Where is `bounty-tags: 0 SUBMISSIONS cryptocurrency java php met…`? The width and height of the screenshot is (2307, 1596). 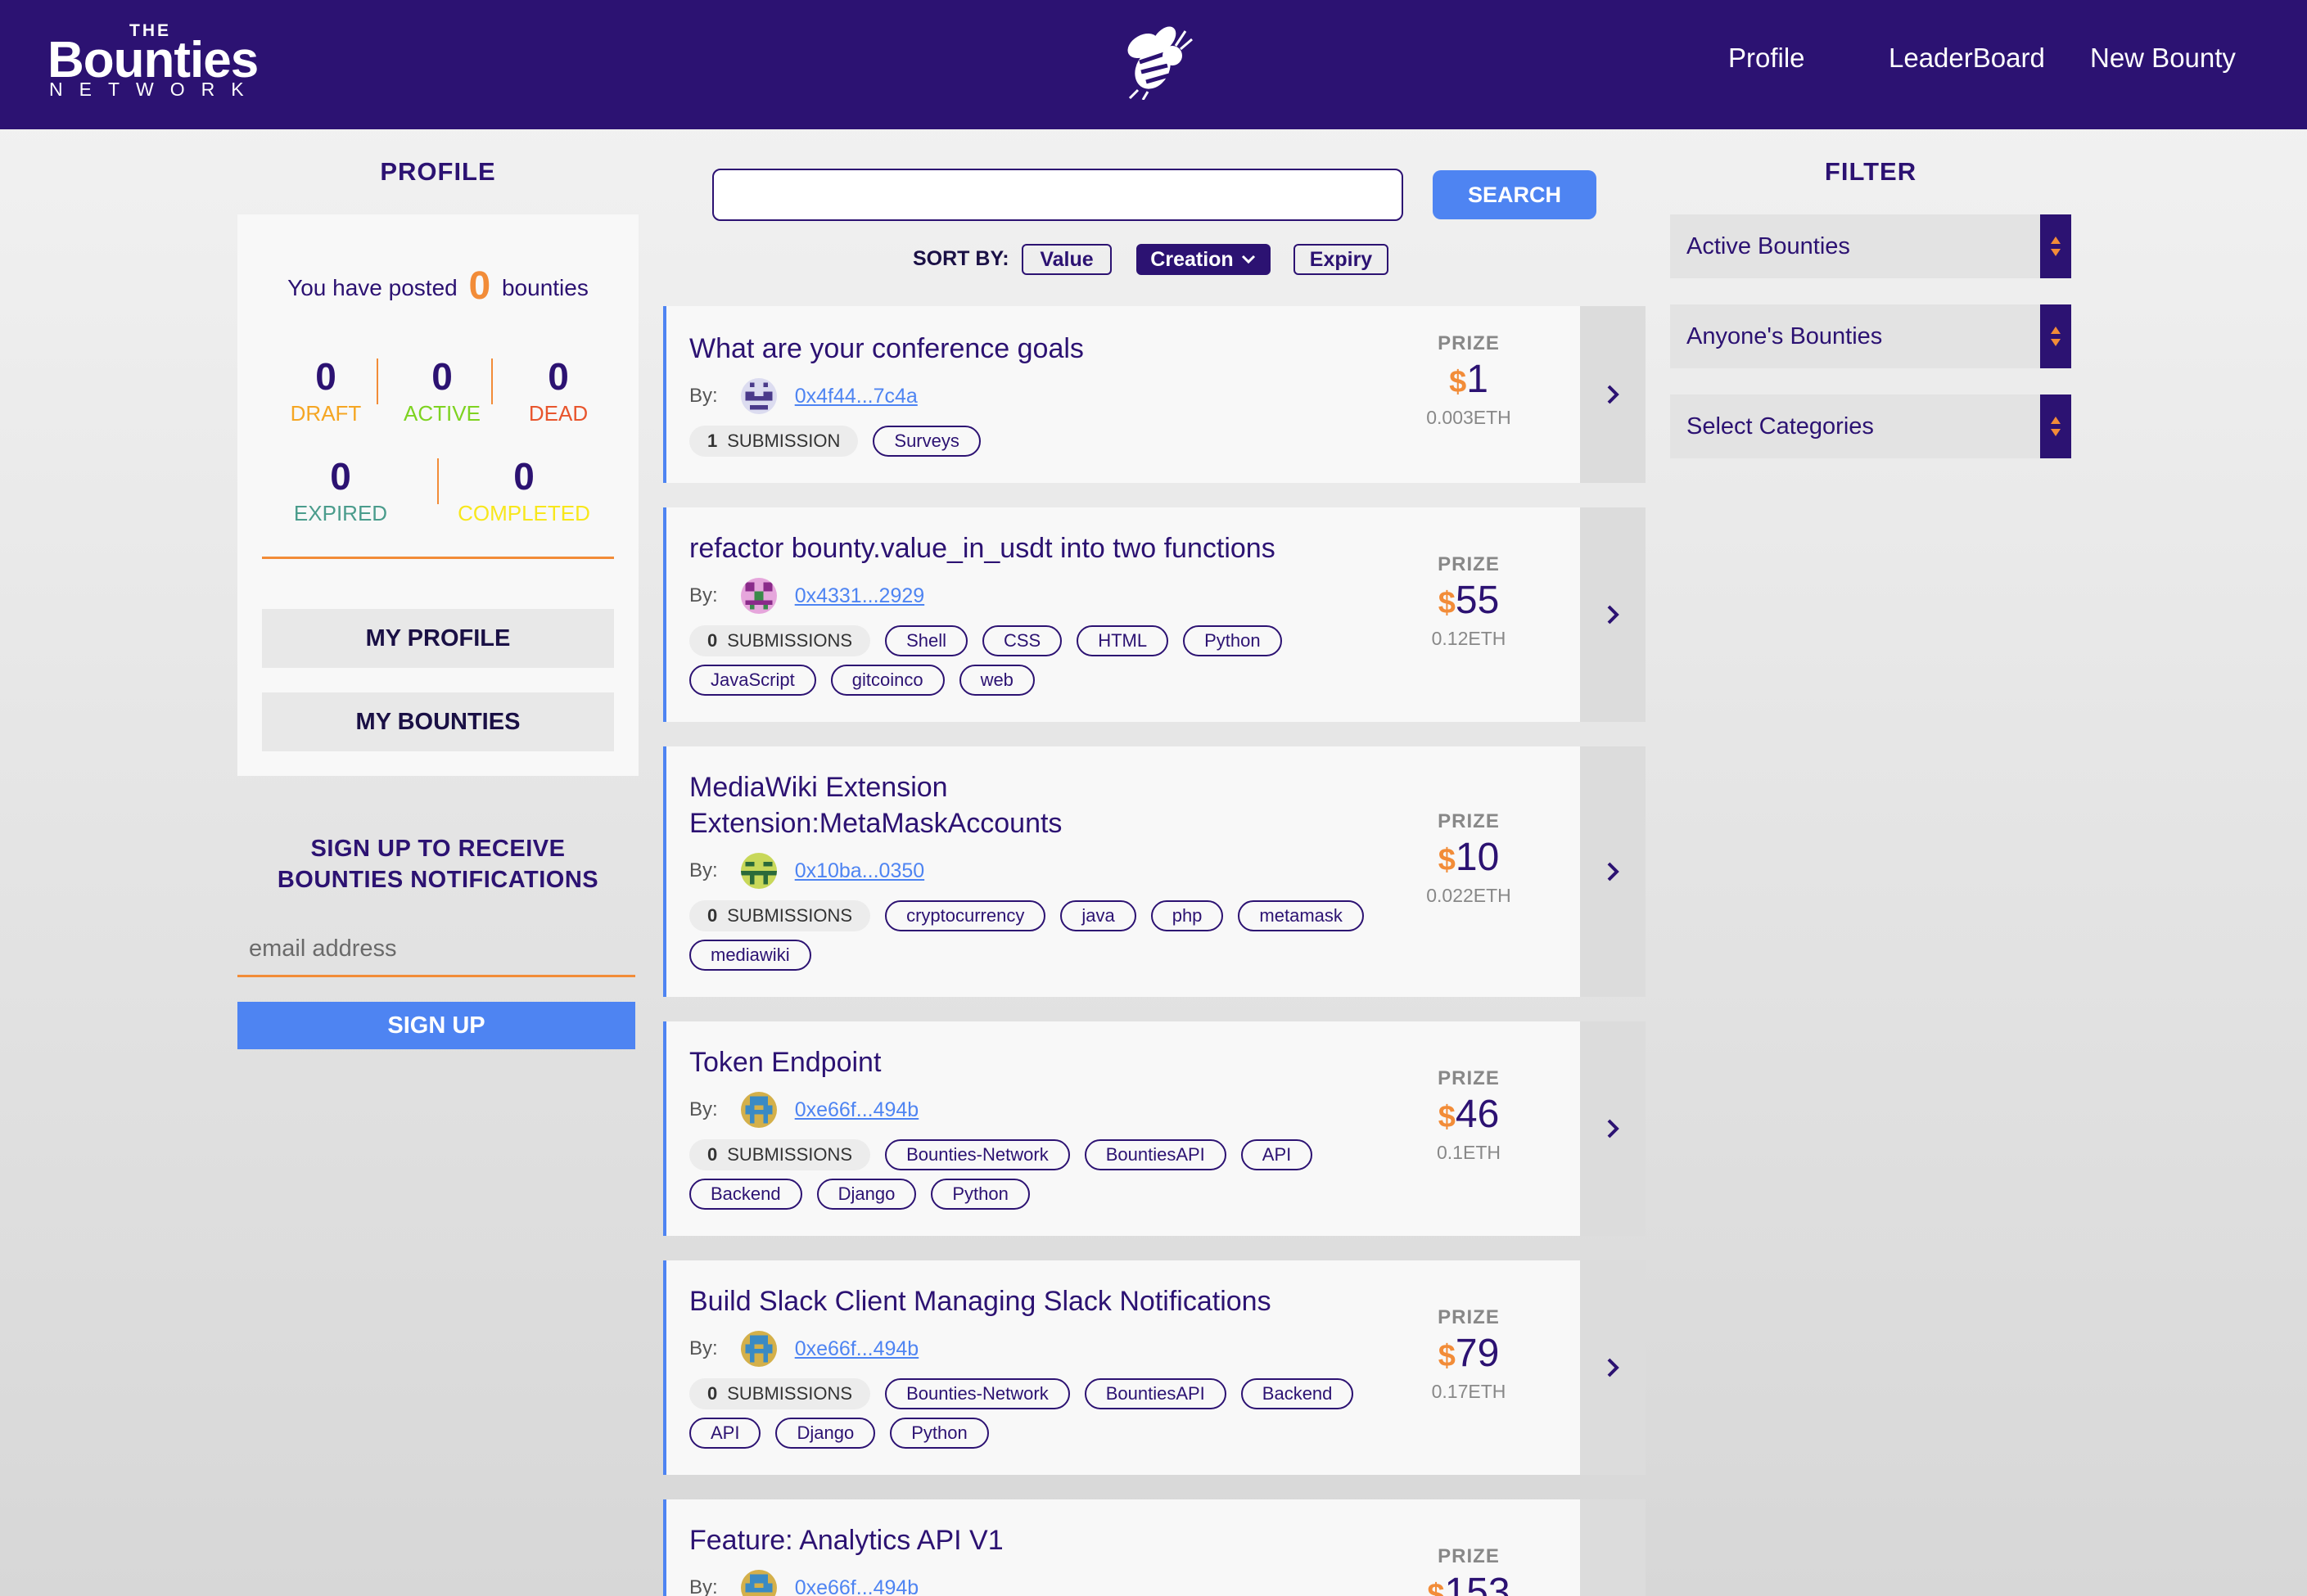
bounty-tags: 0 SUBMISSIONS cryptocurrency java php met… is located at coordinates (1041, 935).